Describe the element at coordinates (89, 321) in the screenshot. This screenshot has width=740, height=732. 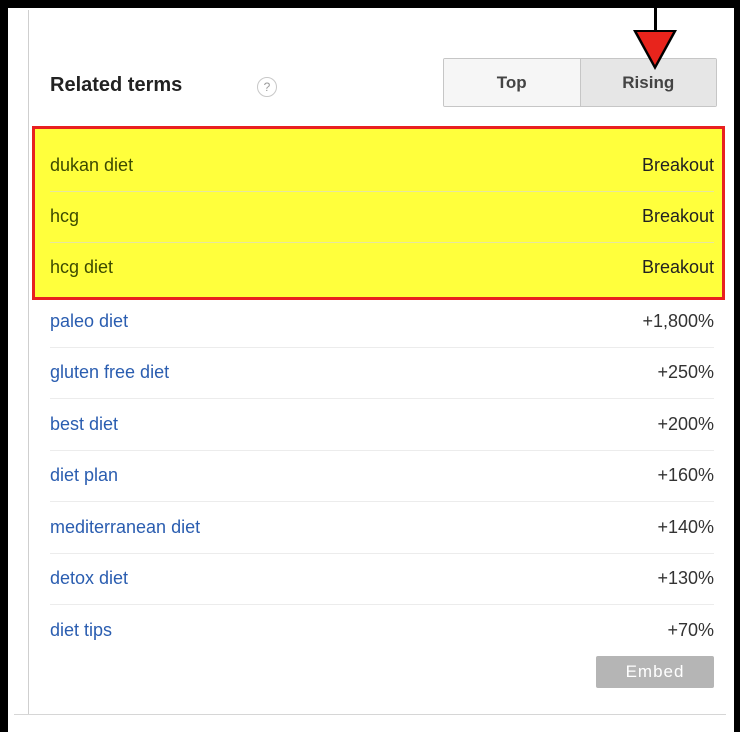
I see `term-link: paleo diet` at that location.